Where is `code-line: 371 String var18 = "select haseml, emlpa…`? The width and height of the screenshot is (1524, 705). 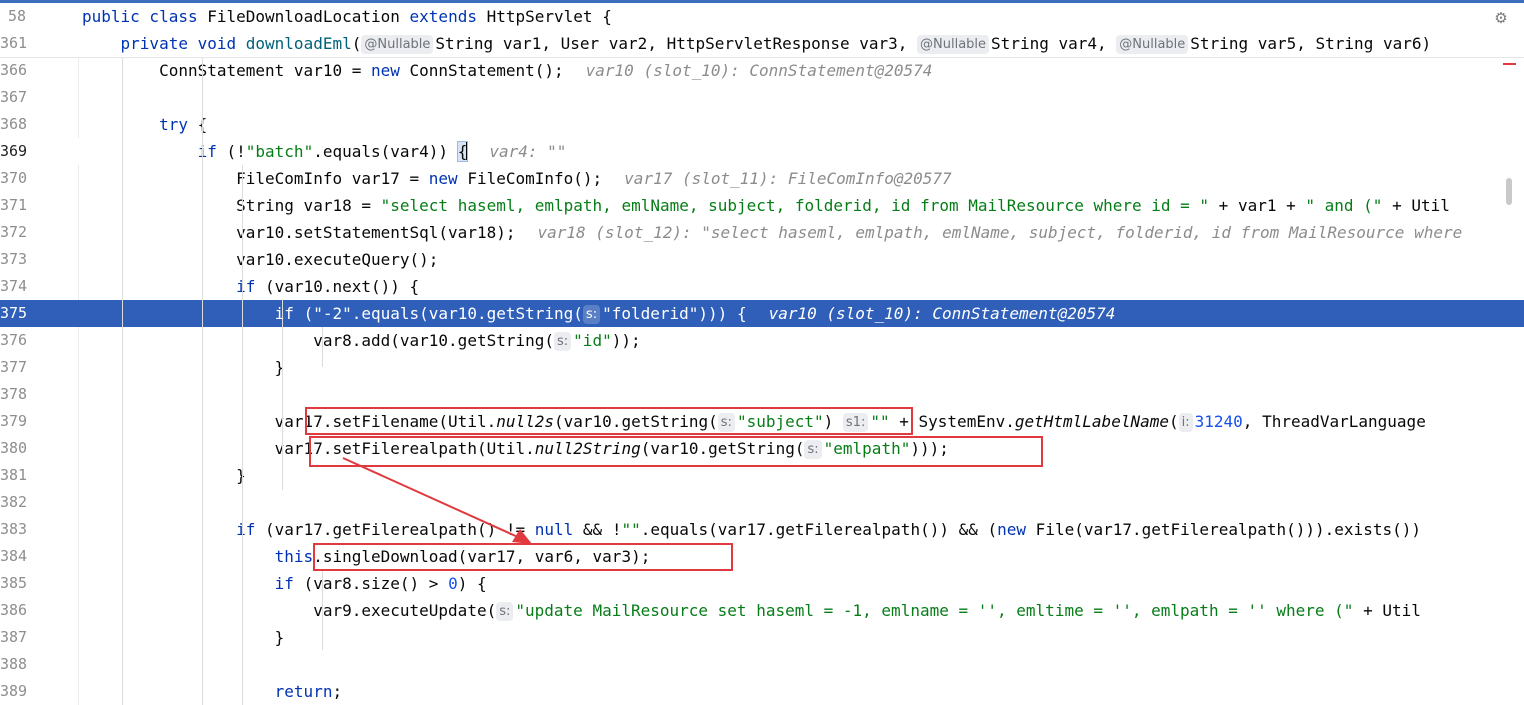 code-line: 371 String var18 = "select haseml, emlpa… is located at coordinates (762, 205).